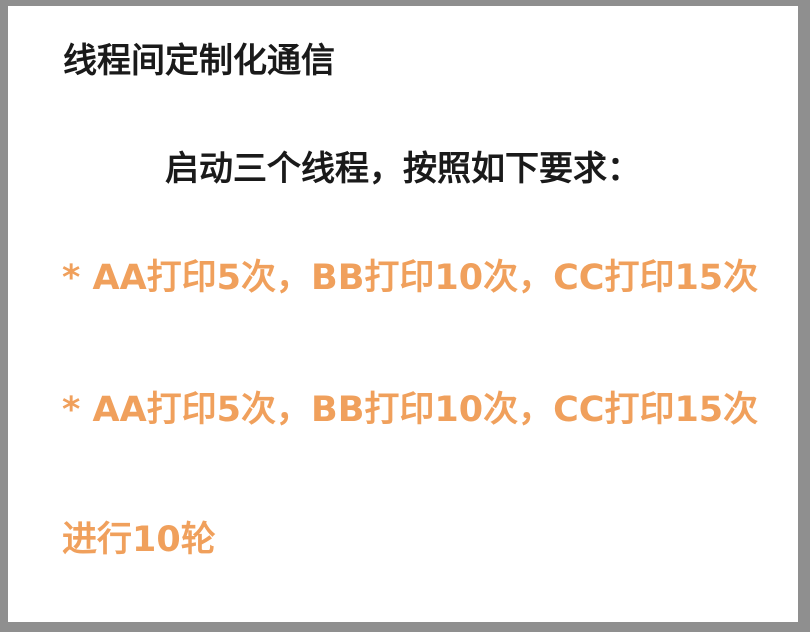 The height and width of the screenshot is (632, 810). What do you see at coordinates (139, 540) in the screenshot?
I see `requirement-line-3: 进行10轮` at bounding box center [139, 540].